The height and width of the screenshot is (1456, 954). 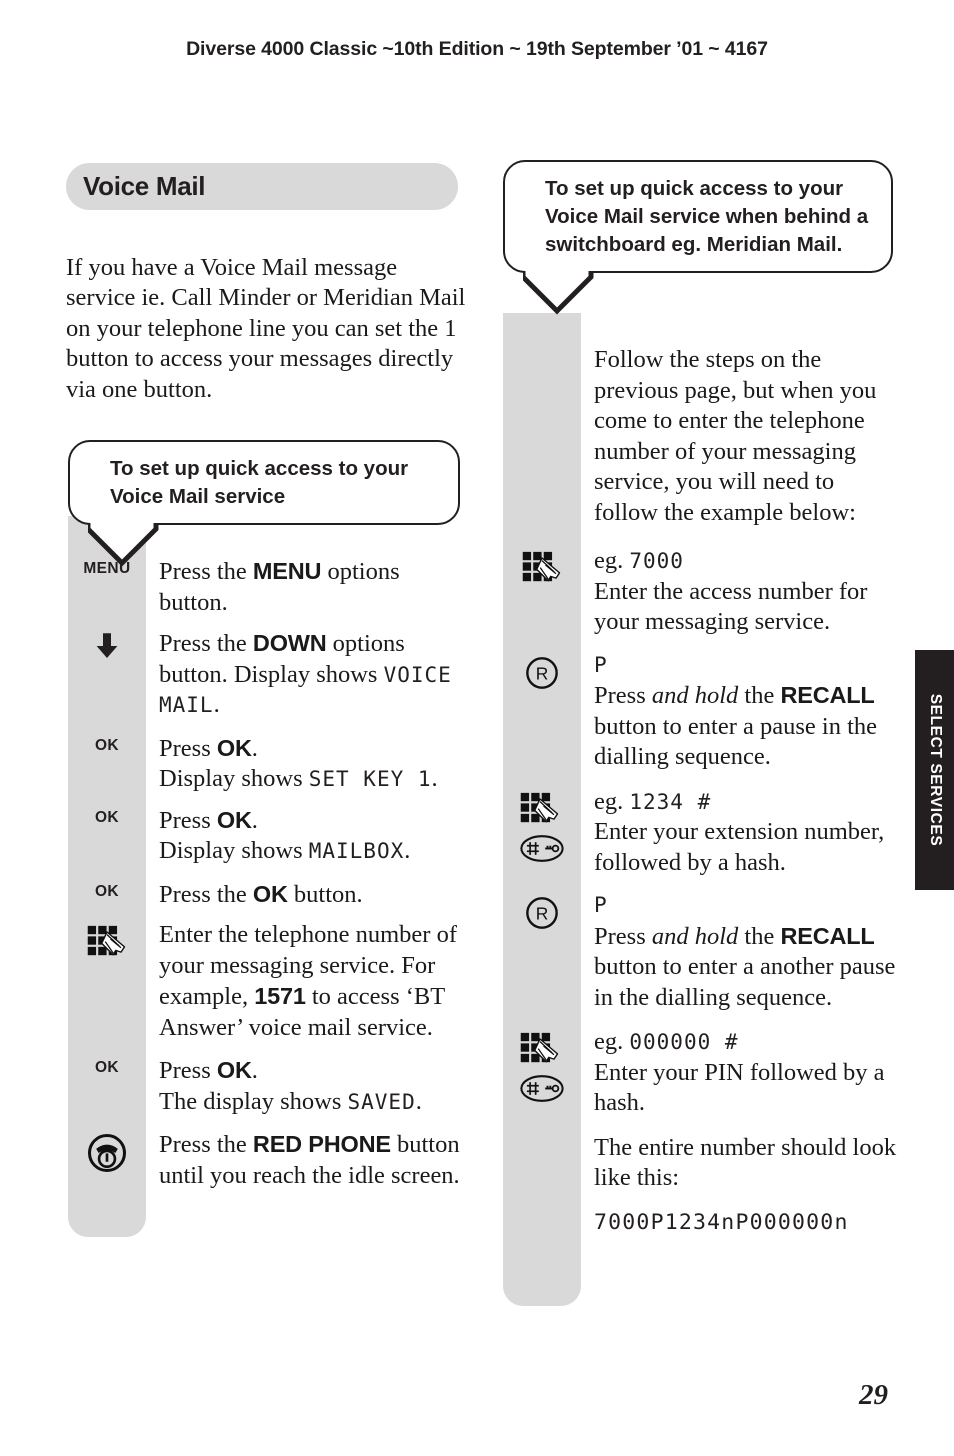 I want to click on instruction-step: OK Press the OK button., so click(x=268, y=895).